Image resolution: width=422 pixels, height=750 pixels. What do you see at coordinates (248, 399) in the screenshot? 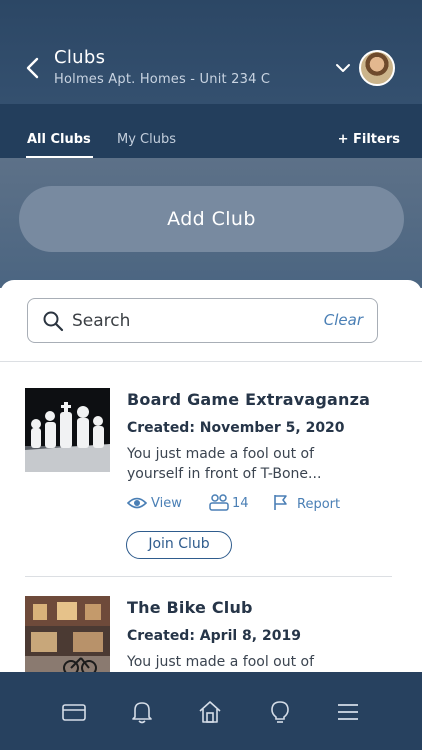
I see `club-name: Board Game Extravaganza` at bounding box center [248, 399].